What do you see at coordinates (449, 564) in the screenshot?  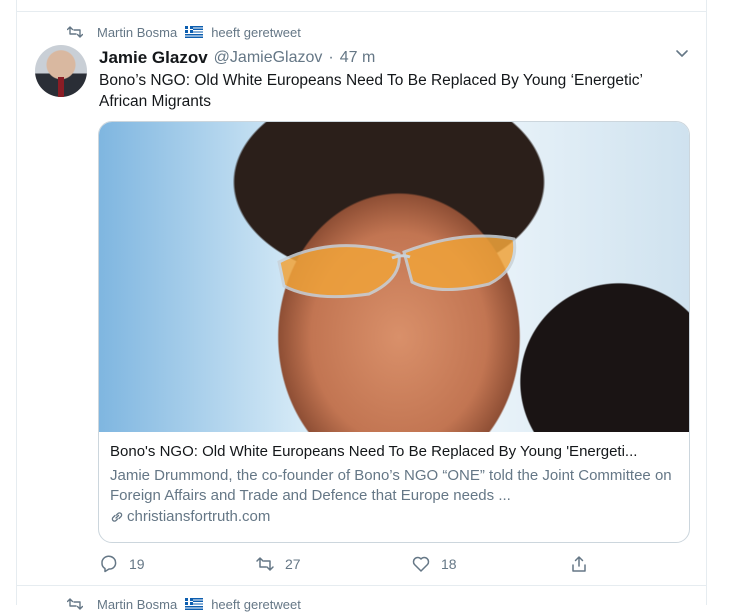 I see `like-count: 18` at bounding box center [449, 564].